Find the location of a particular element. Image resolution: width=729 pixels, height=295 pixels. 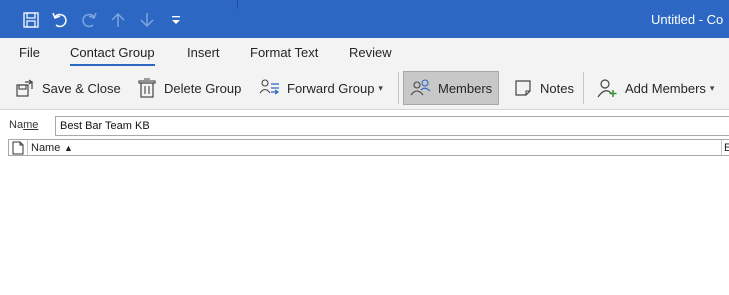

members-button: Members is located at coordinates (451, 88).